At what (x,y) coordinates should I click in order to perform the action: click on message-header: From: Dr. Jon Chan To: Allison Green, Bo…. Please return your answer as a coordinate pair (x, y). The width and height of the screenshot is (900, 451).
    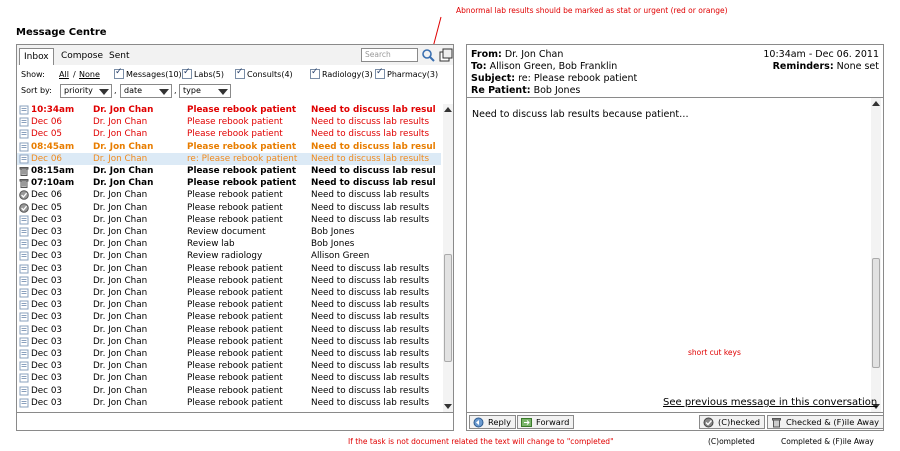
    Looking at the image, I should click on (675, 71).